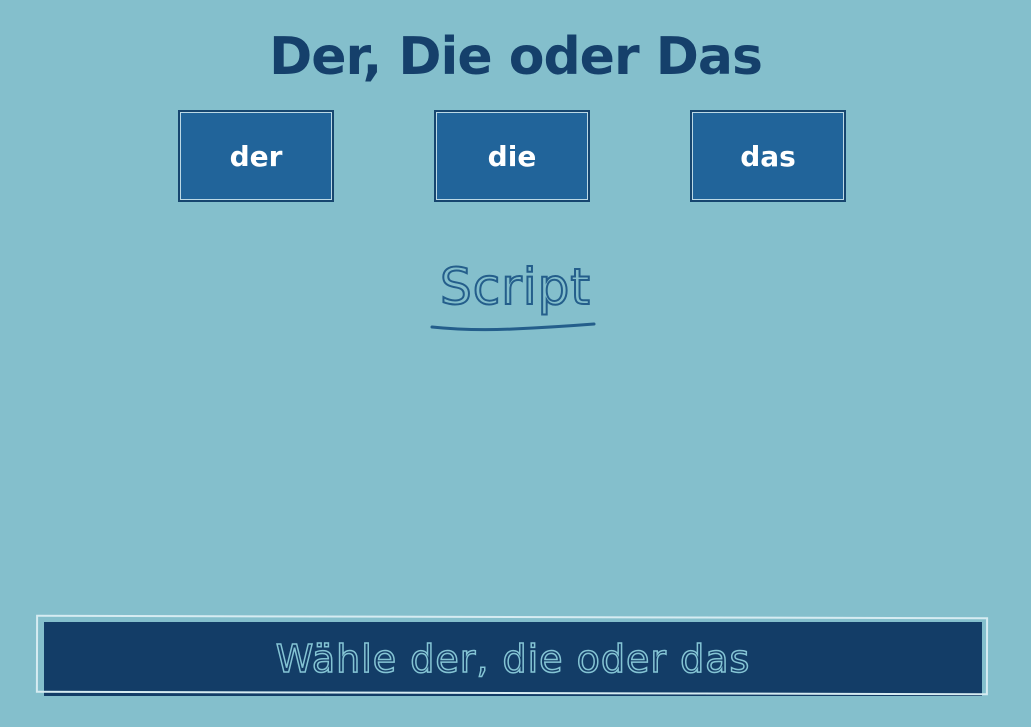 This screenshot has width=1031, height=727. What do you see at coordinates (516, 57) in the screenshot?
I see `game-title: Der, Die oder Das` at bounding box center [516, 57].